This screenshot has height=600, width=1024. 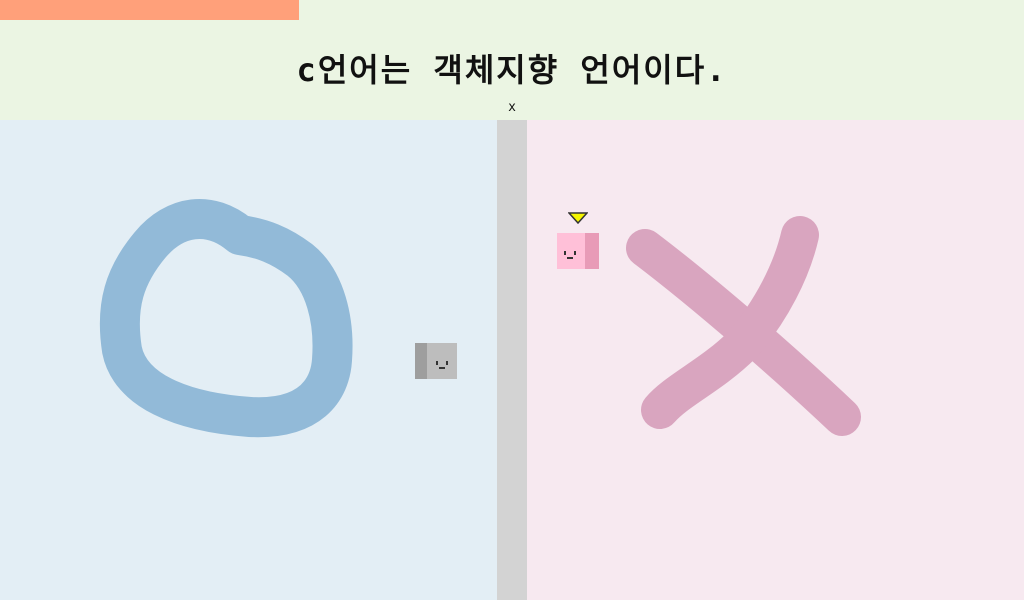 What do you see at coordinates (512, 360) in the screenshot?
I see `zone-divider` at bounding box center [512, 360].